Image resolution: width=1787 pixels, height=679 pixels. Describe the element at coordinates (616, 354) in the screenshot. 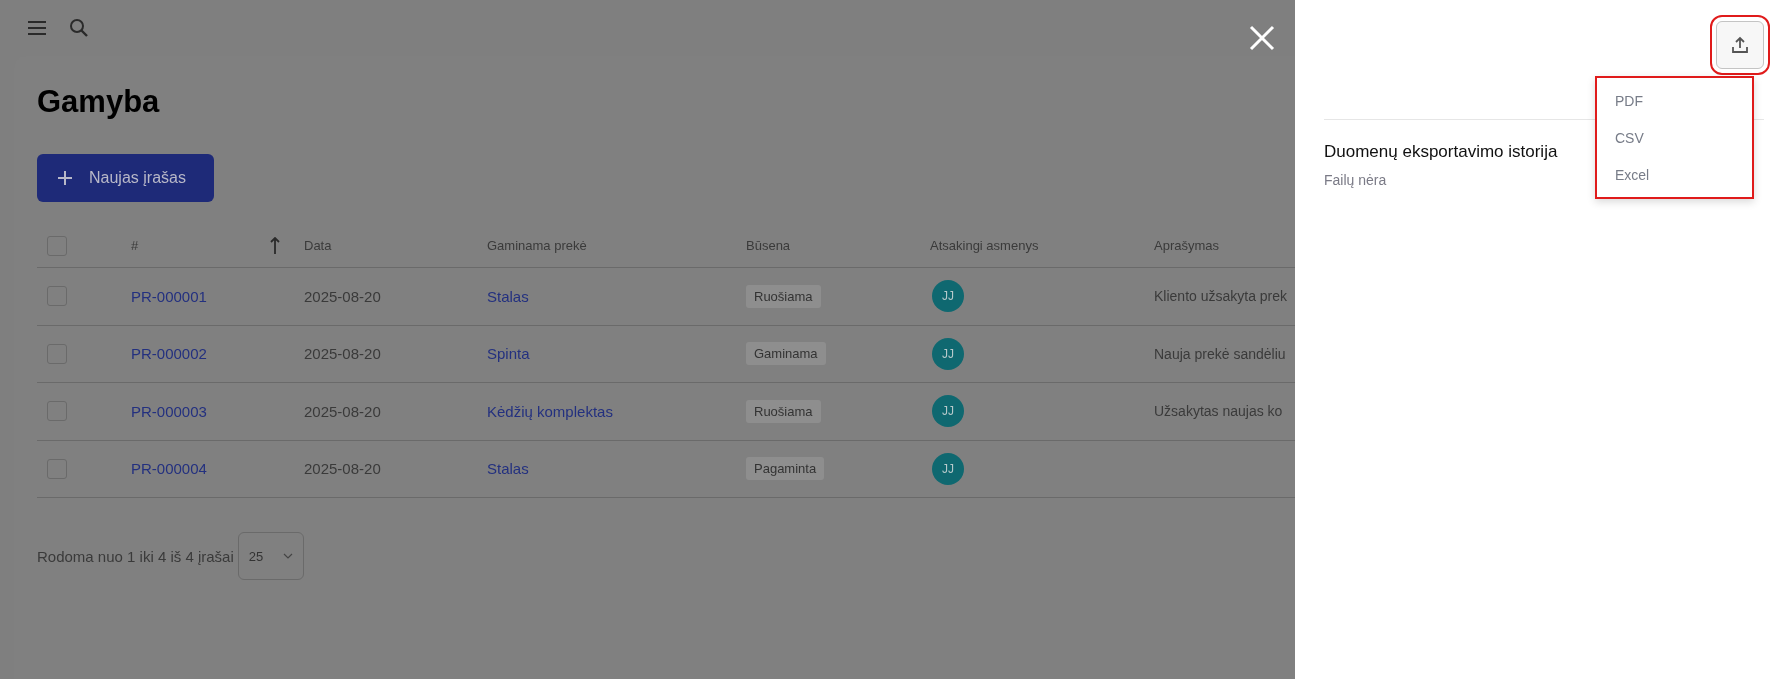

I see `product-link: Spinta` at that location.